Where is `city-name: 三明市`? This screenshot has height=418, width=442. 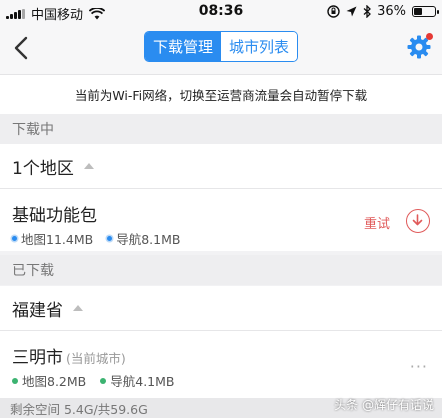 city-name: 三明市 is located at coordinates (37, 358).